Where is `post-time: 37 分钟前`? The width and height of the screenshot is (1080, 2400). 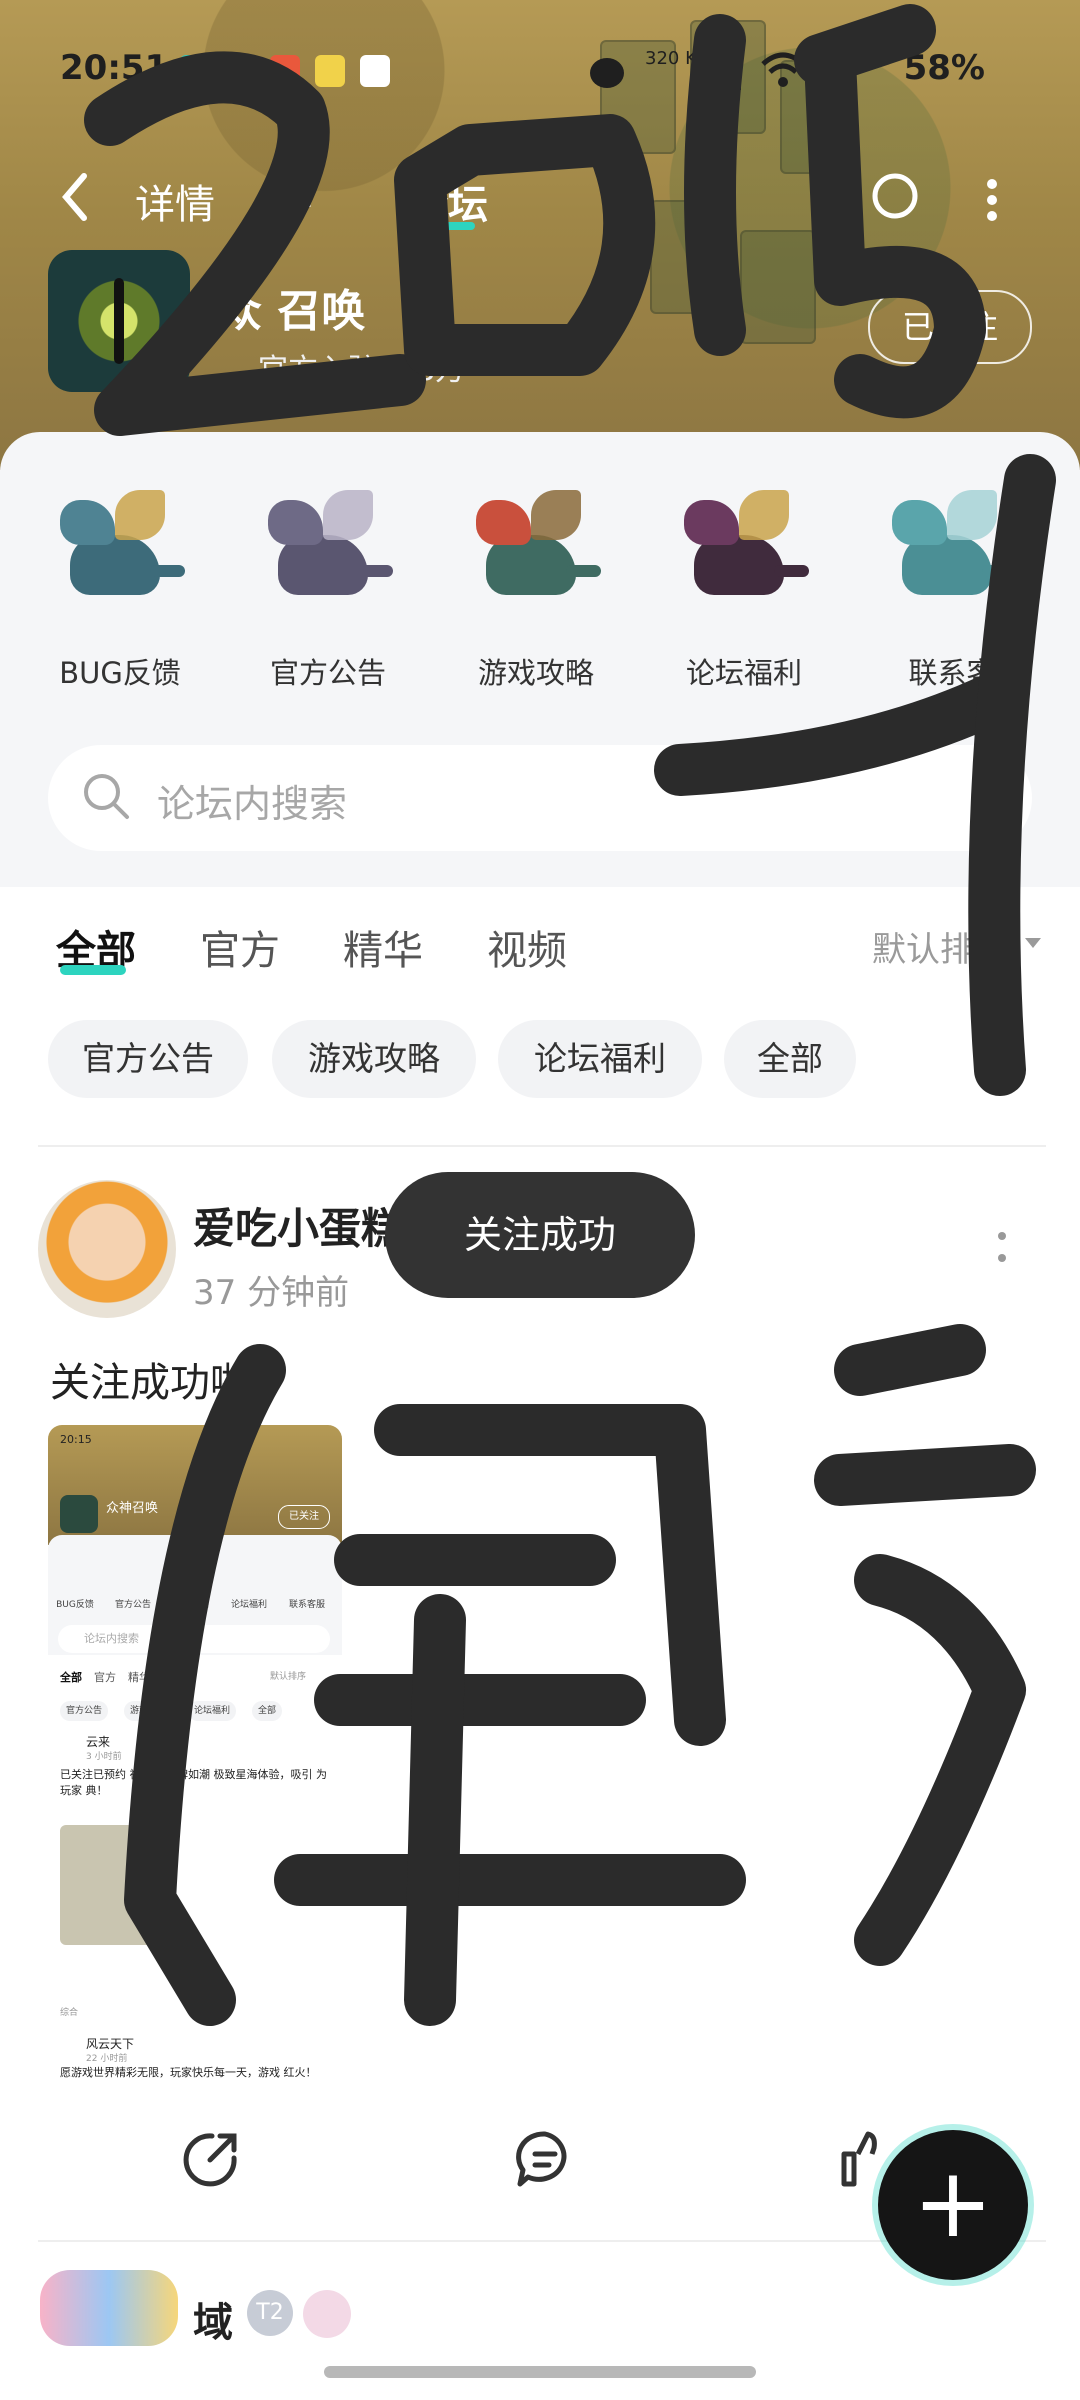
post-time: 37 分钟前 is located at coordinates (271, 1293).